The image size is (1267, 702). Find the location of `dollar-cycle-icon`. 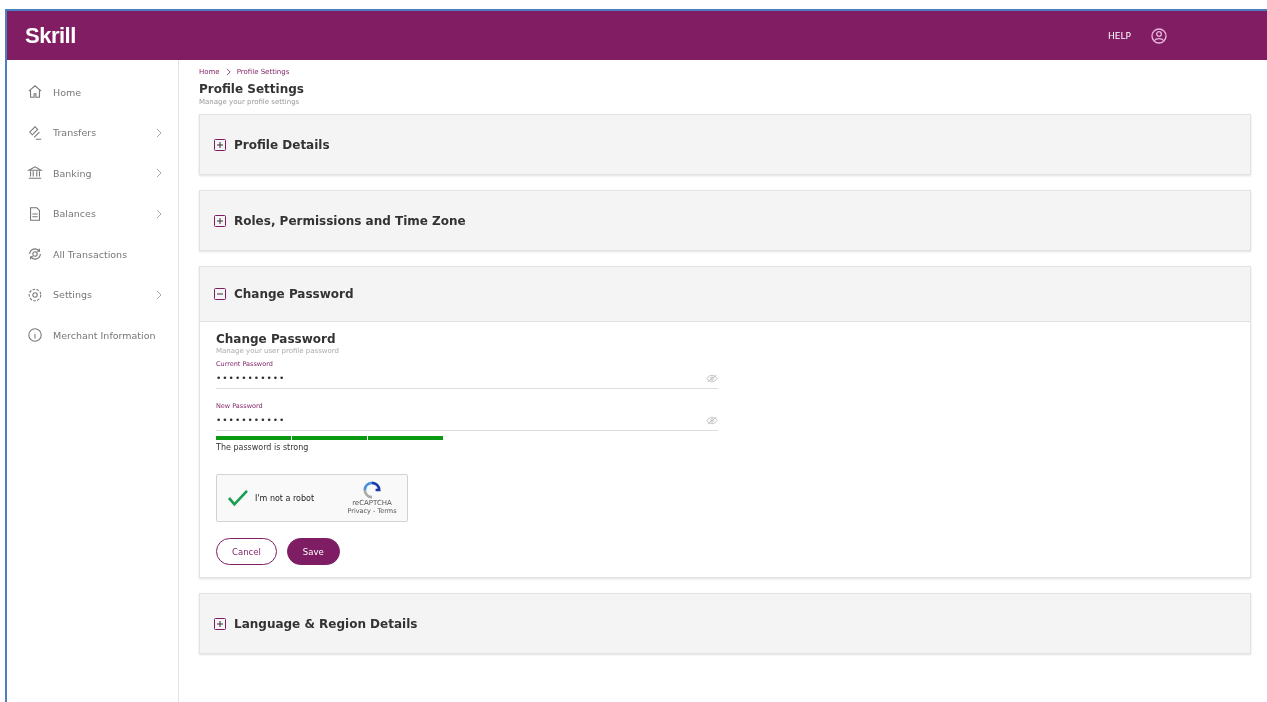

dollar-cycle-icon is located at coordinates (35, 254).